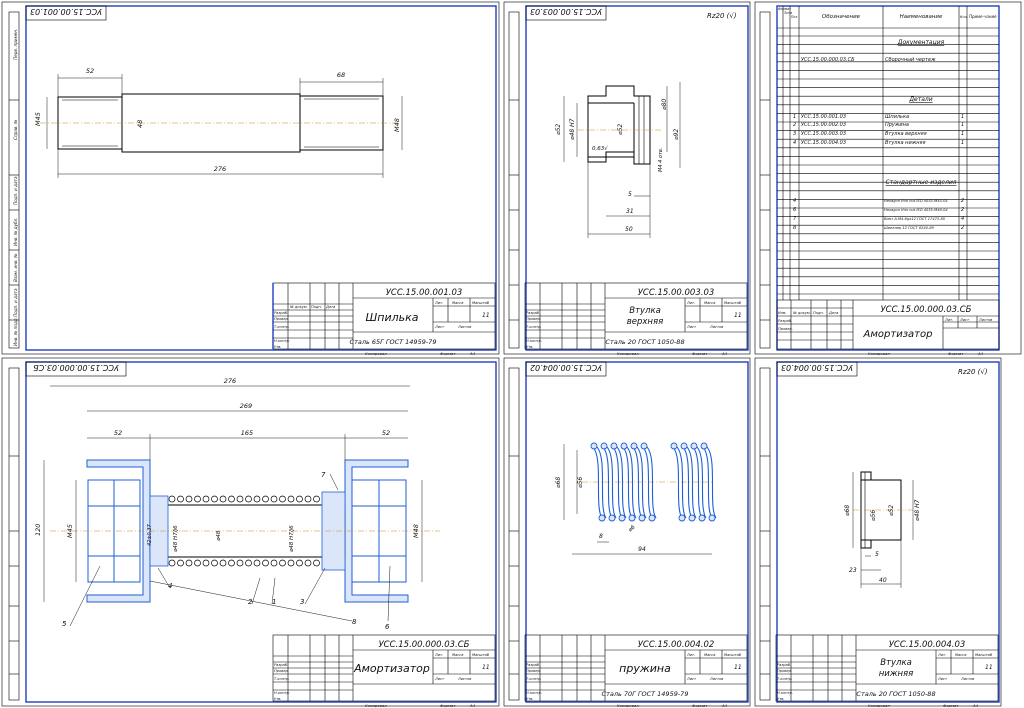 The width and height of the screenshot is (1024, 708). I want to click on strip-label: Перв. примен., so click(15, 44).